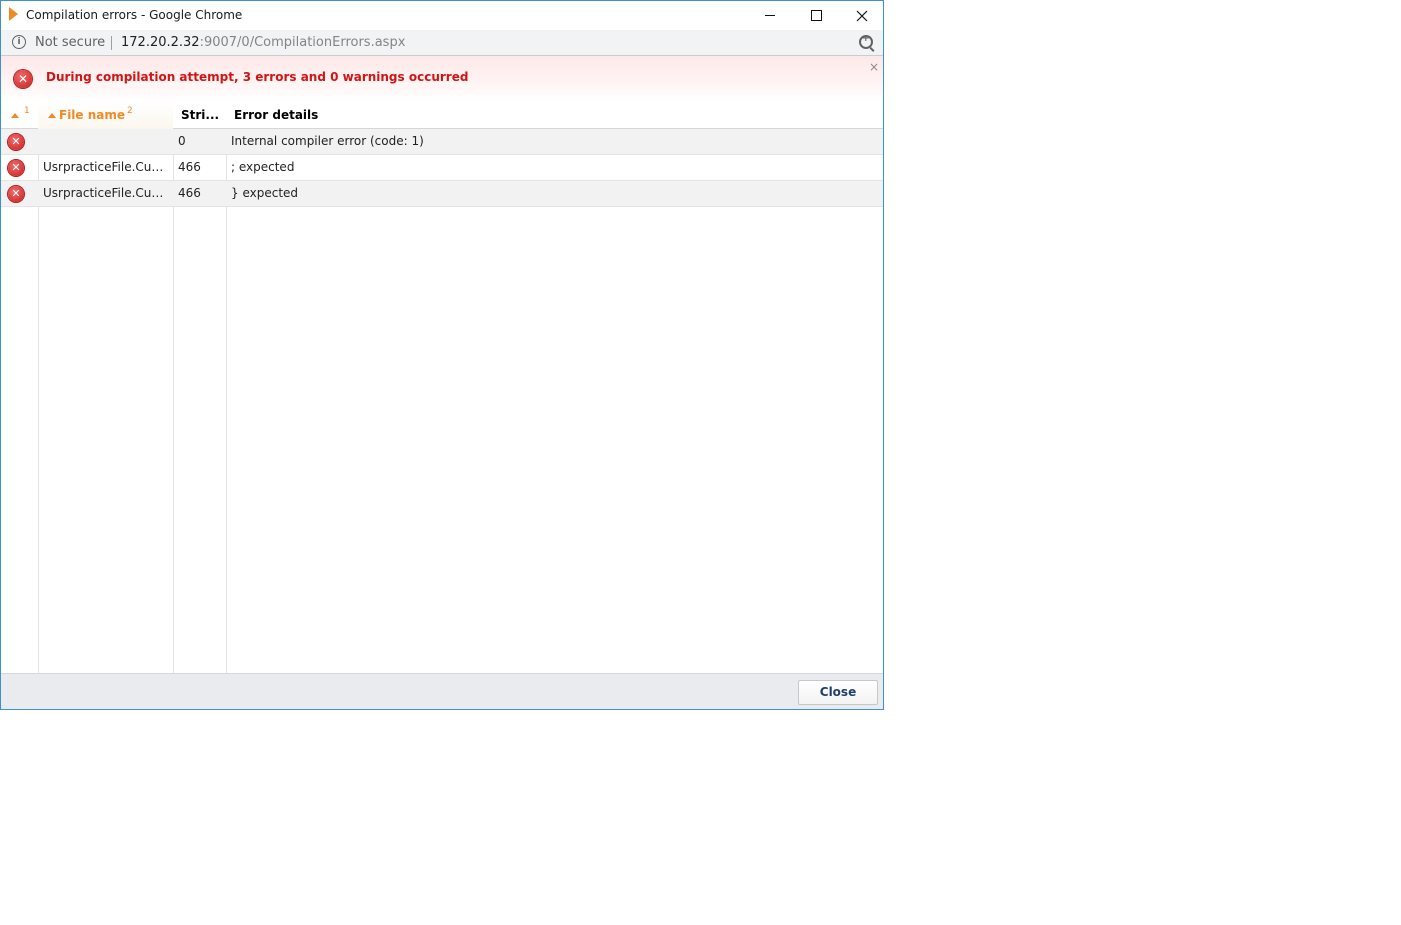 The image size is (1401, 925). What do you see at coordinates (92, 115) in the screenshot?
I see `column-header-label: File name` at bounding box center [92, 115].